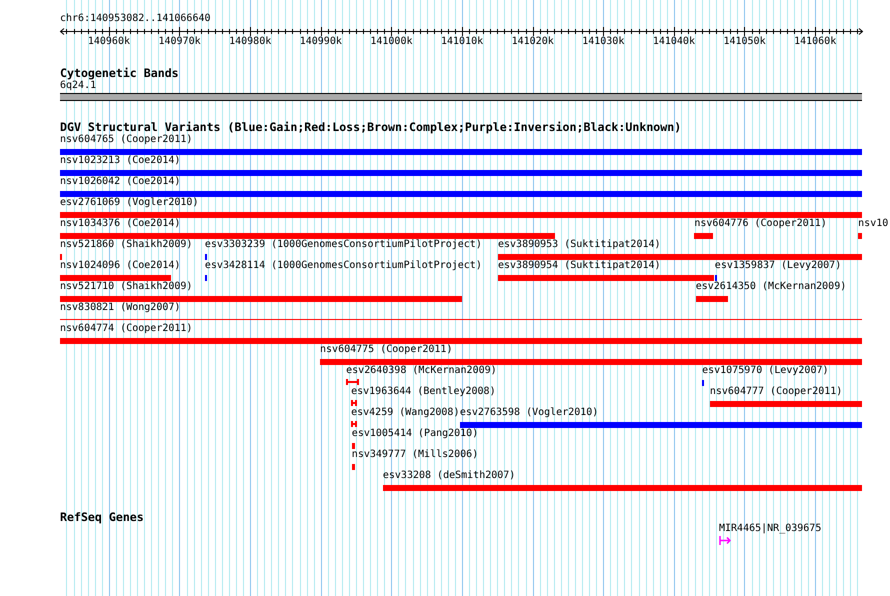 The height and width of the screenshot is (596, 890). I want to click on variant-label: nsv1034376 (Coe2014), so click(120, 224).